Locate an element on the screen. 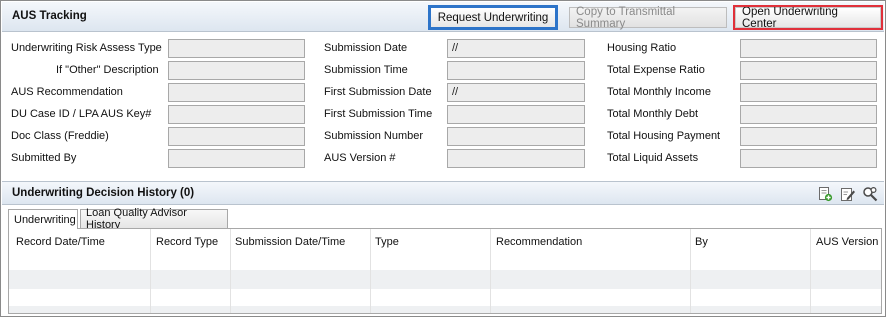  total-expense-ratio-label: Total Expense Ratio is located at coordinates (656, 70).